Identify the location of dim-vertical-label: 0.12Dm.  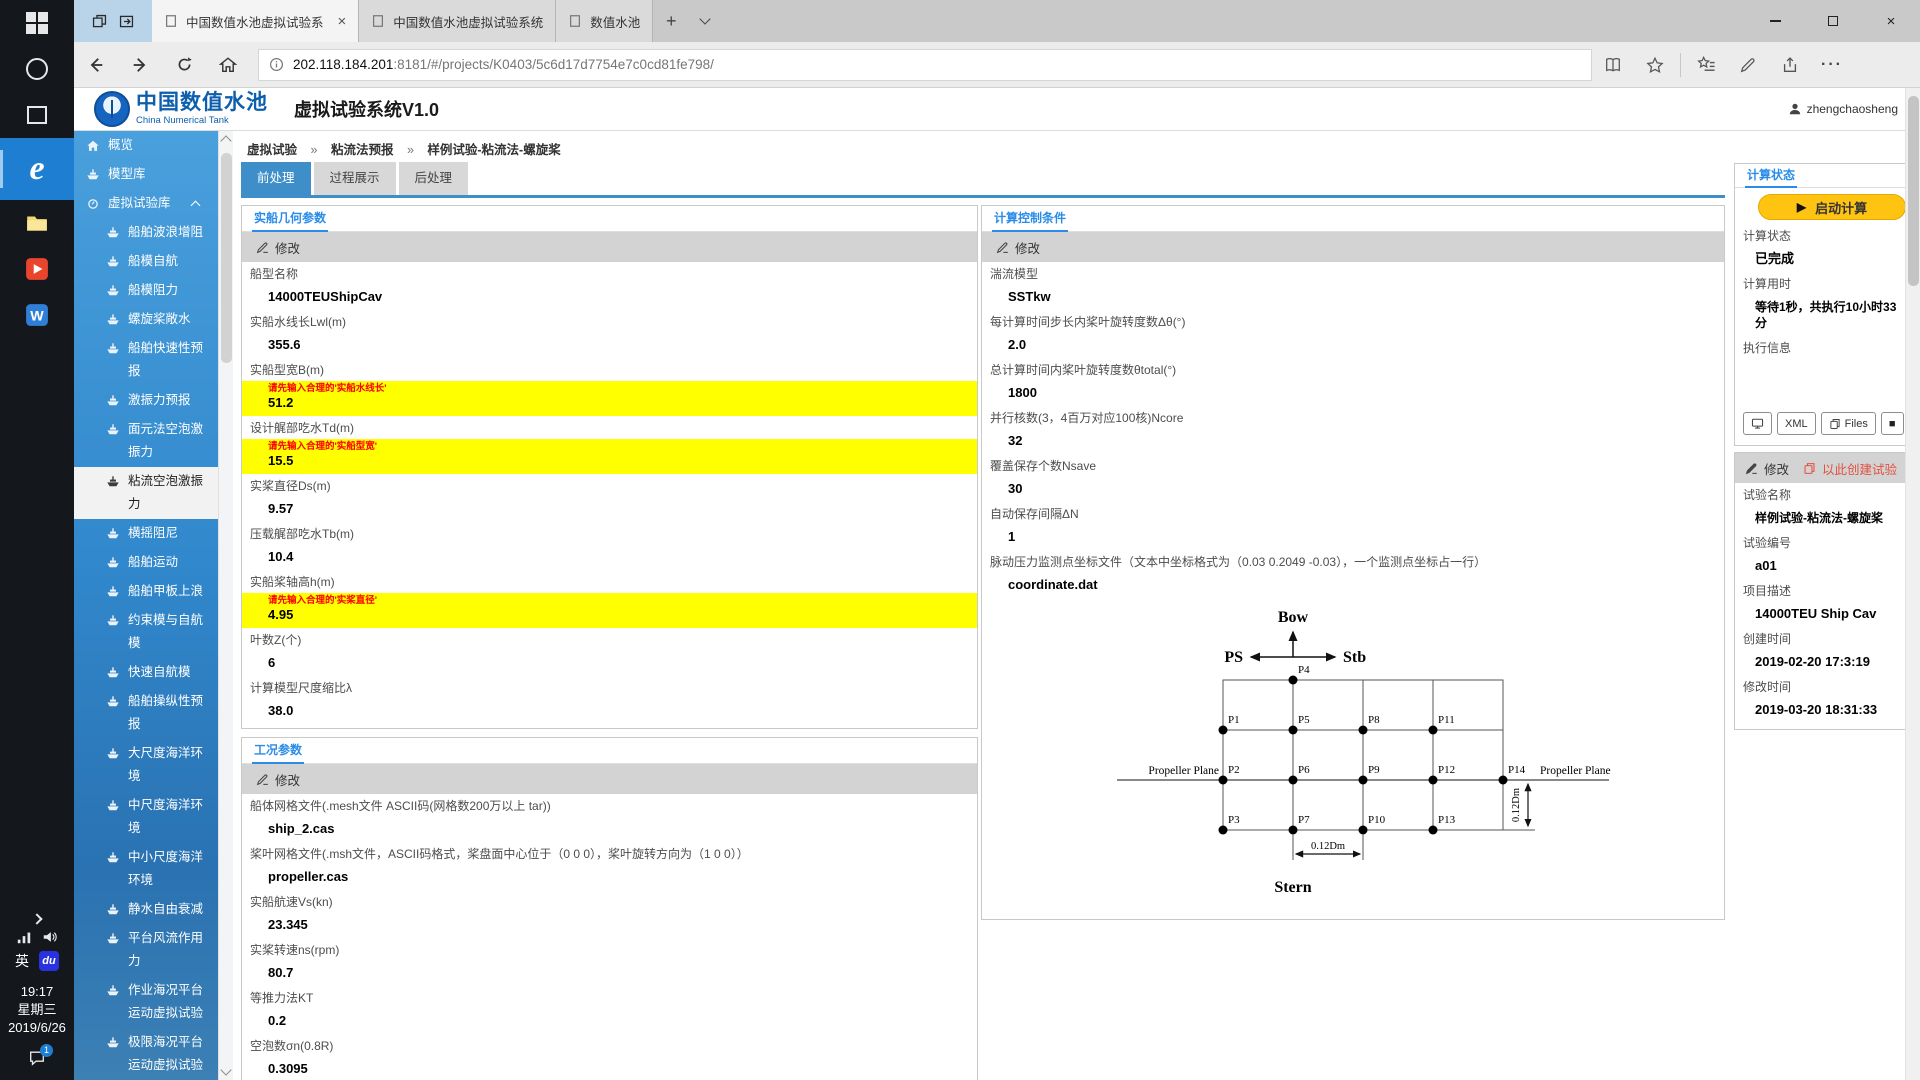
(1516, 805).